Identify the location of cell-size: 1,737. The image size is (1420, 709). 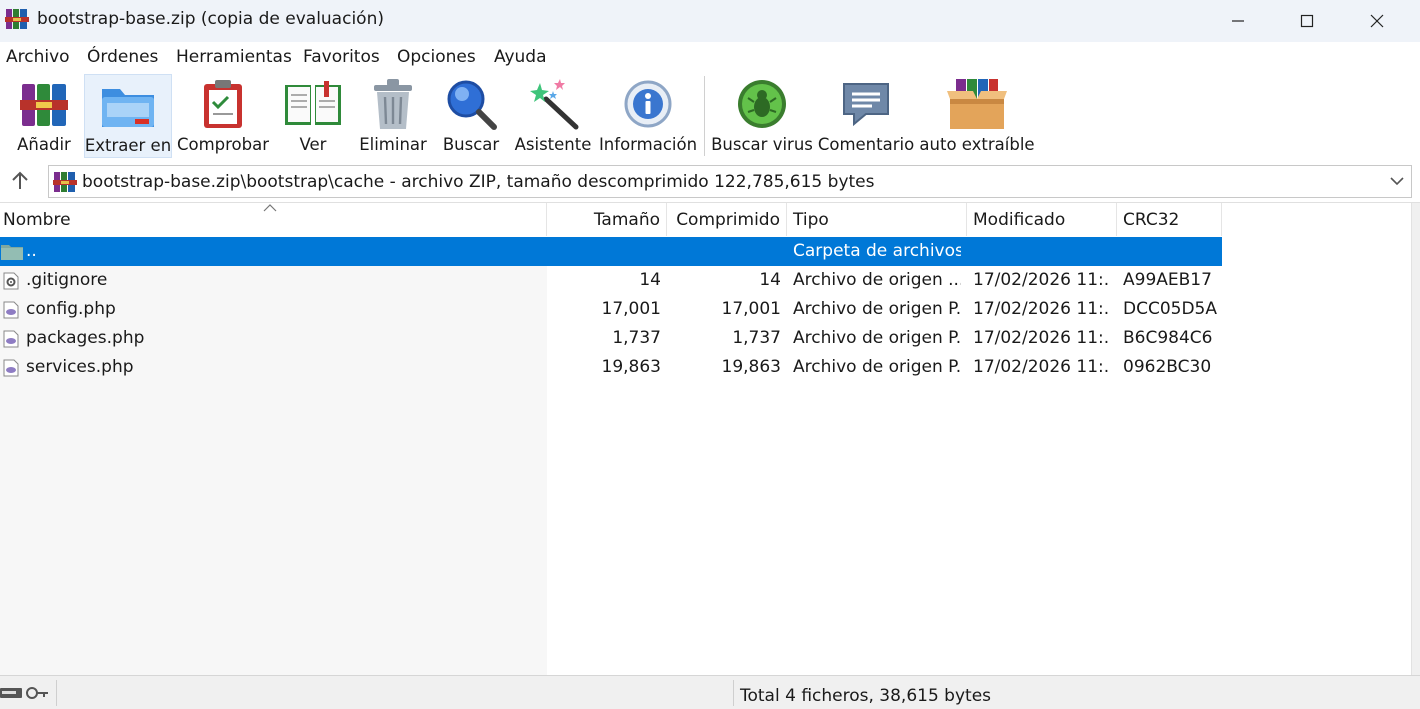
(636, 338).